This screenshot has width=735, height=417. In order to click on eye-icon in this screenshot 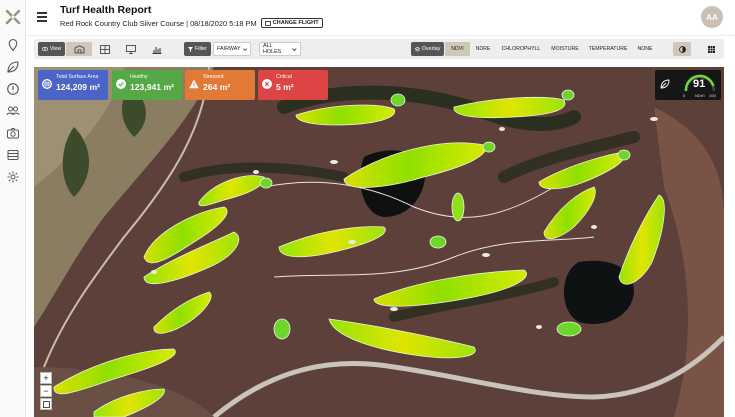, I will do `click(44, 49)`.